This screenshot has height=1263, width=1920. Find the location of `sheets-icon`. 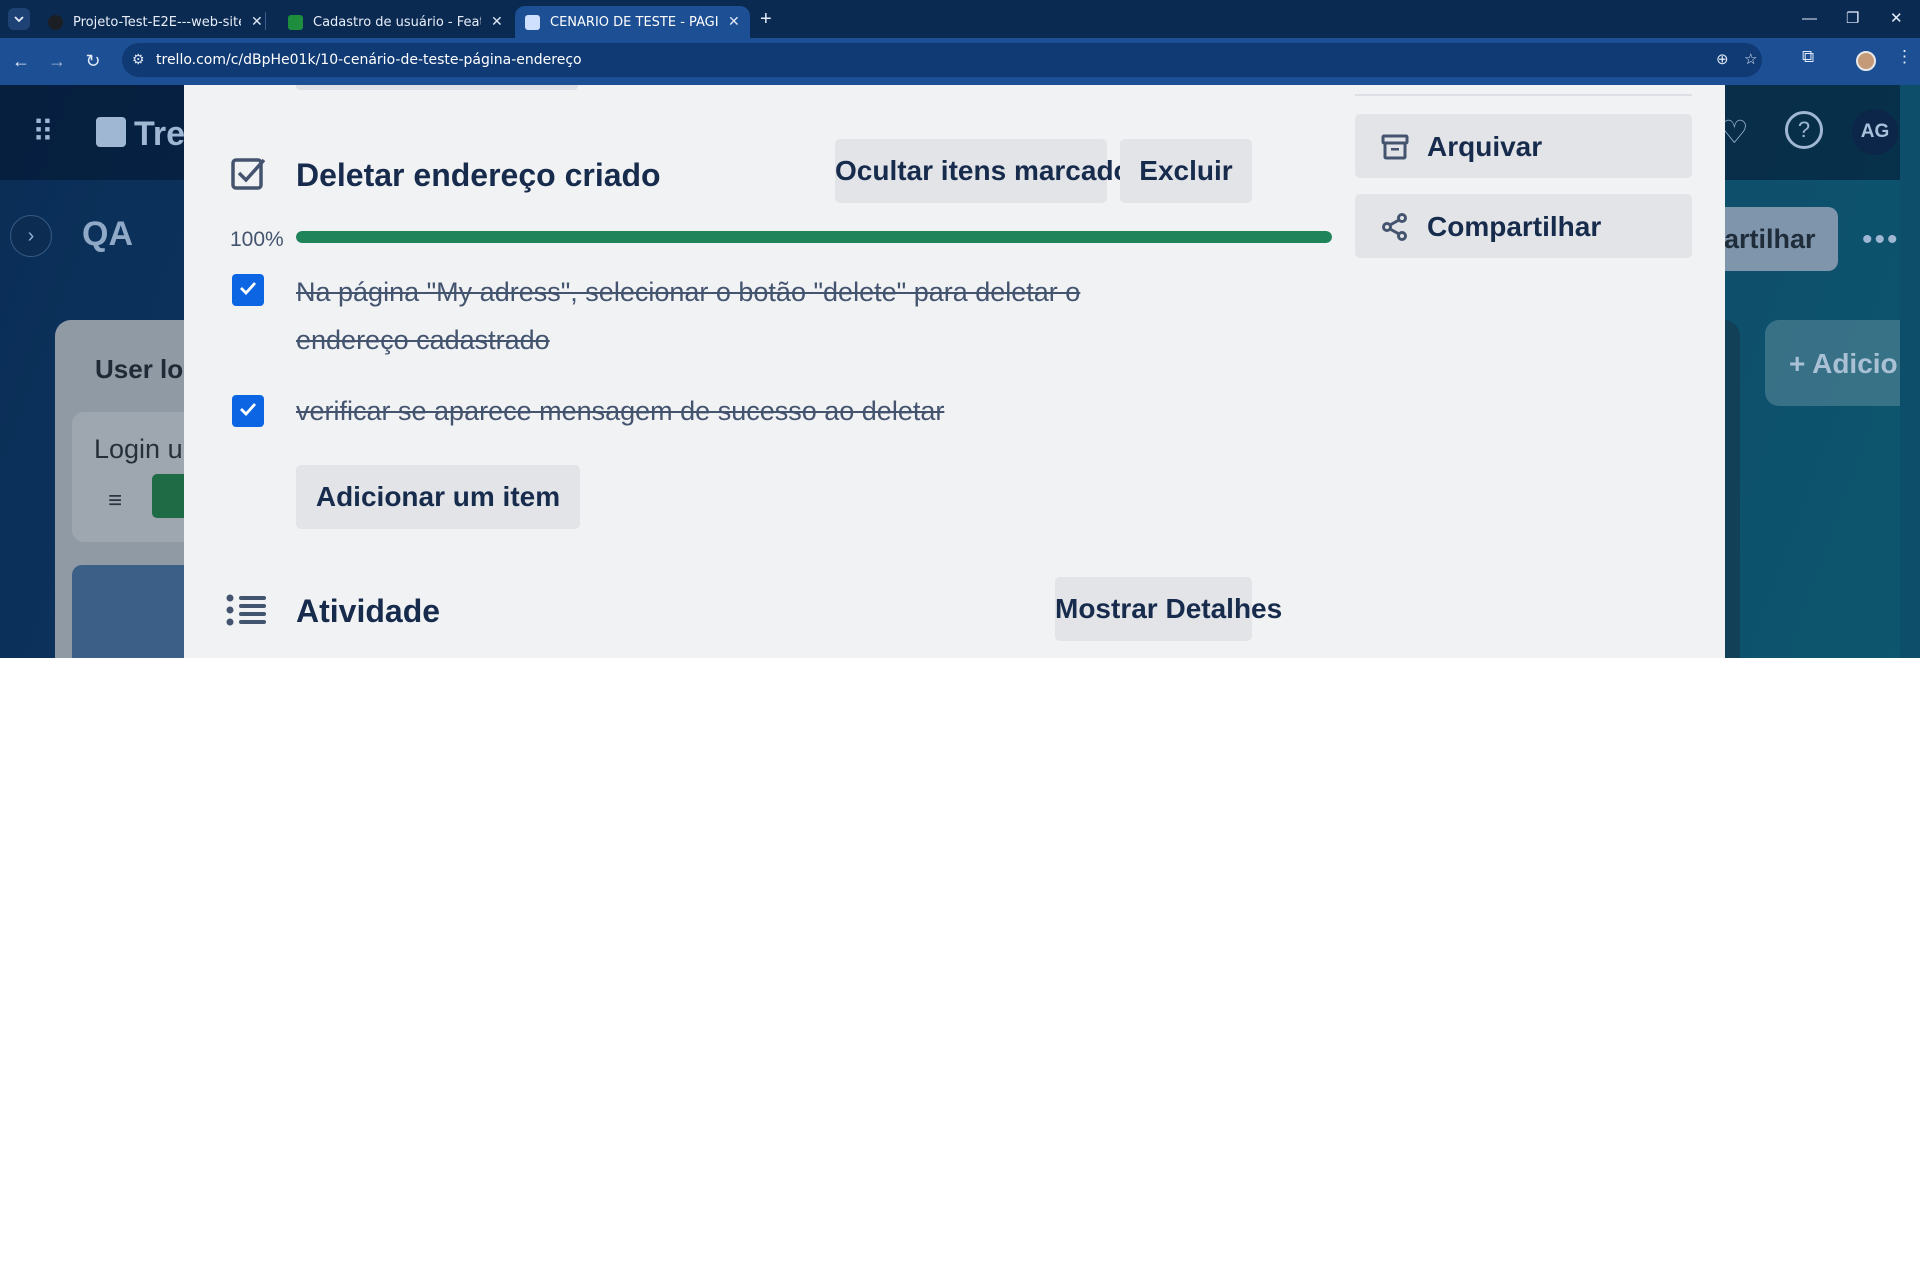

sheets-icon is located at coordinates (295, 22).